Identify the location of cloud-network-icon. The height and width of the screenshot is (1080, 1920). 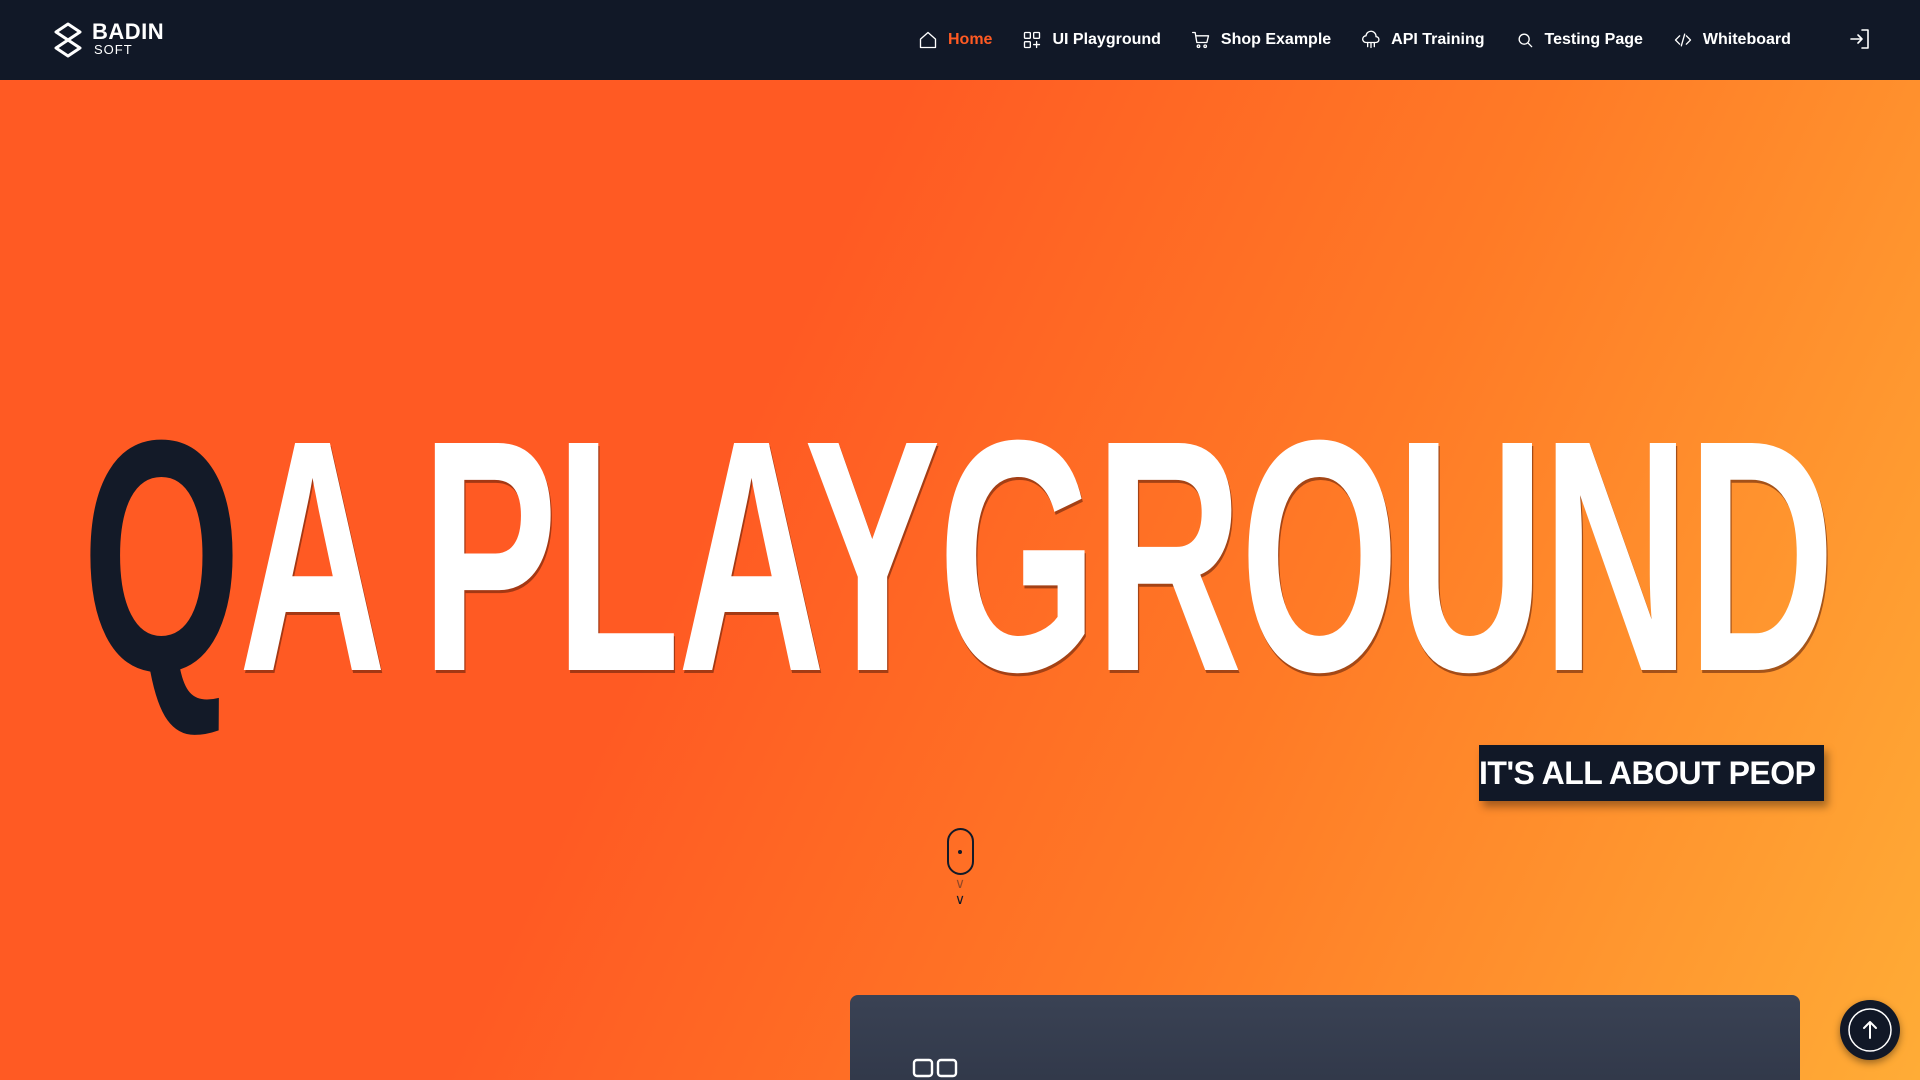
(1371, 39).